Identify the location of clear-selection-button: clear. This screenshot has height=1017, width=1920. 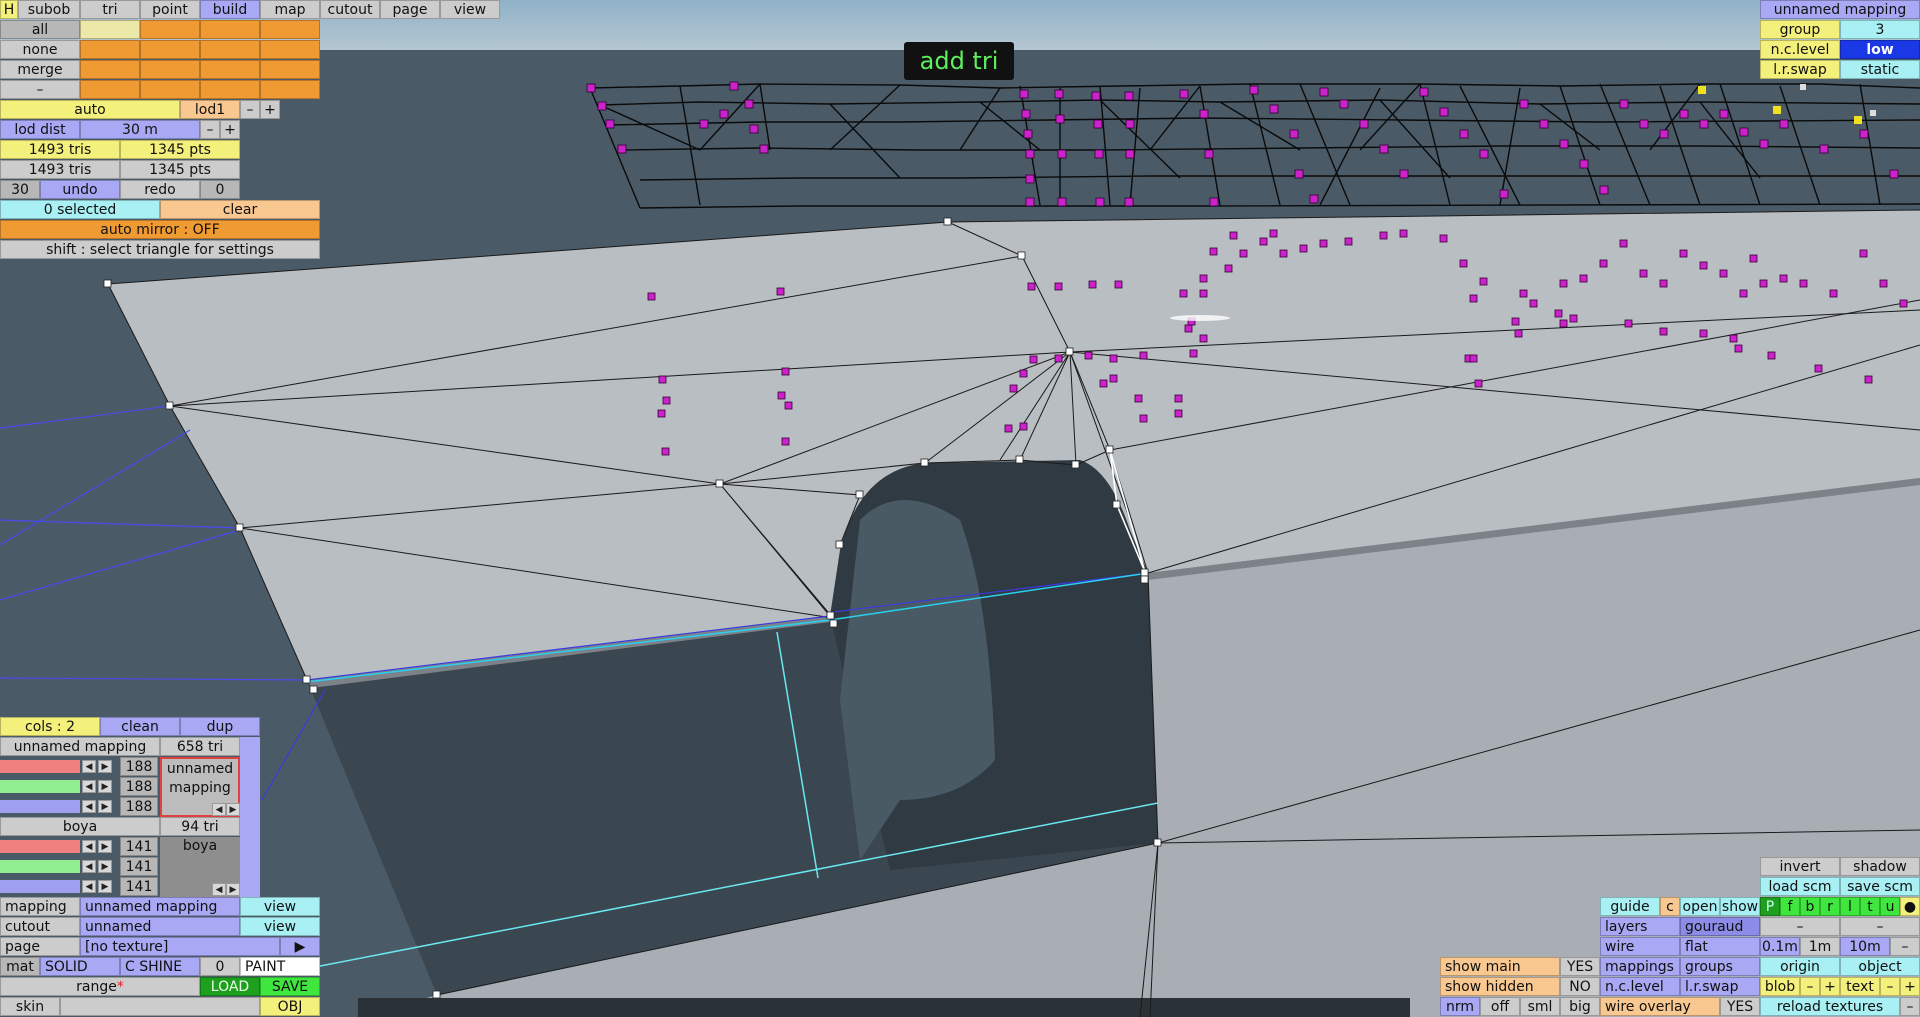
(240, 209).